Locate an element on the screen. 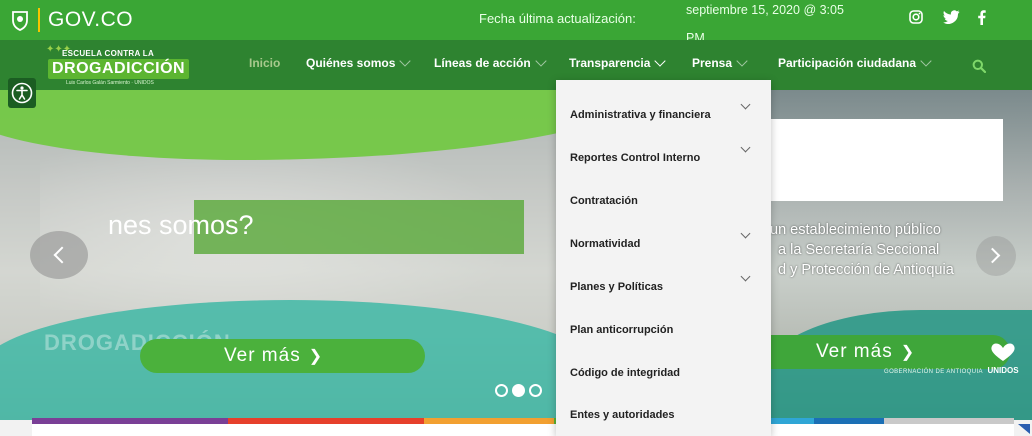 This screenshot has height=436, width=1032. hero-headline: nes somos? is located at coordinates (181, 225).